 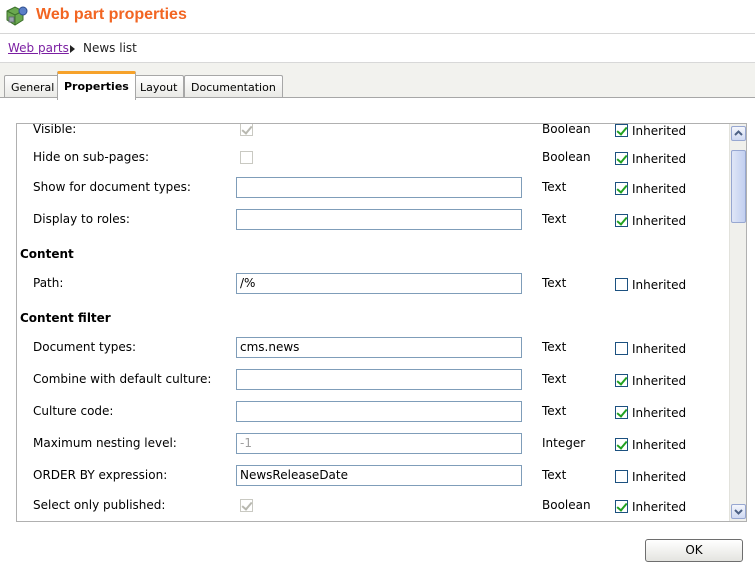 I want to click on tab-documentation: Documentation, so click(x=233, y=87).